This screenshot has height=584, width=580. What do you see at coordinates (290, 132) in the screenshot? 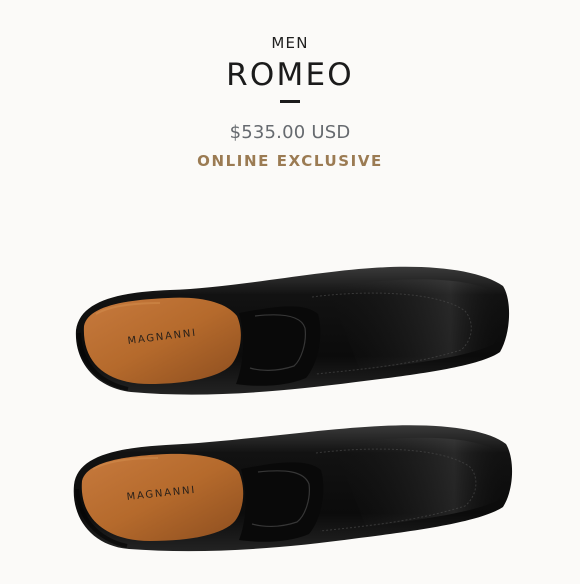
I see `product-price: $535.00 USD` at bounding box center [290, 132].